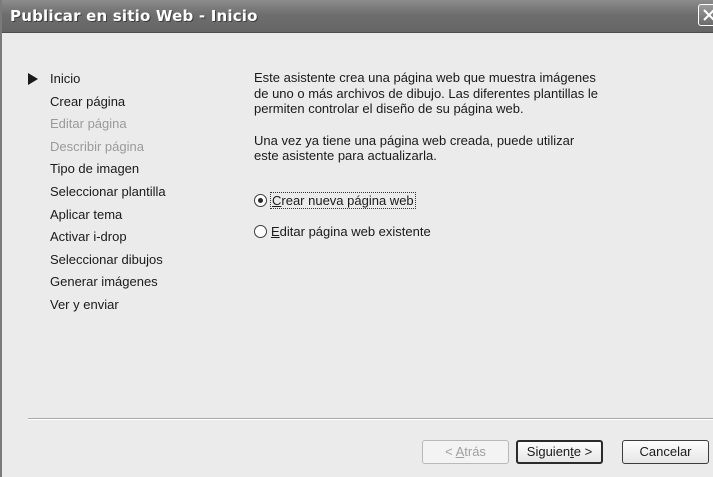 This screenshot has height=477, width=713. I want to click on step-crear-pagina: Crear página, so click(97, 104).